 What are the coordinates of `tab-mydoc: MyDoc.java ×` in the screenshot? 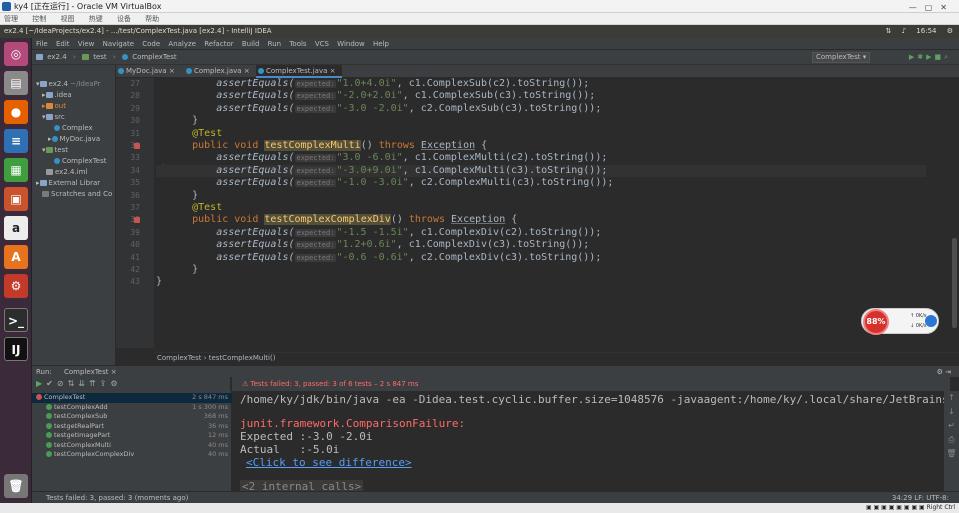 It's located at (149, 71).